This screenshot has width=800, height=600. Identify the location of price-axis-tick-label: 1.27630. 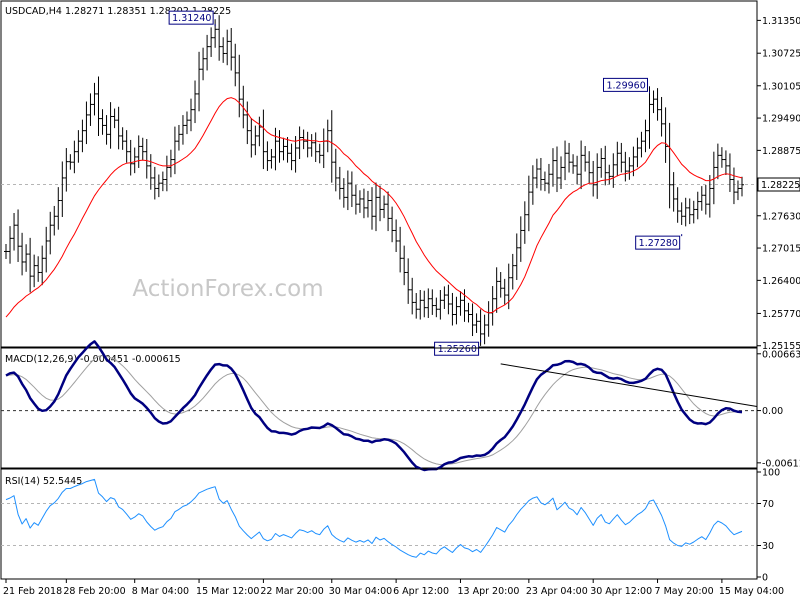
(781, 216).